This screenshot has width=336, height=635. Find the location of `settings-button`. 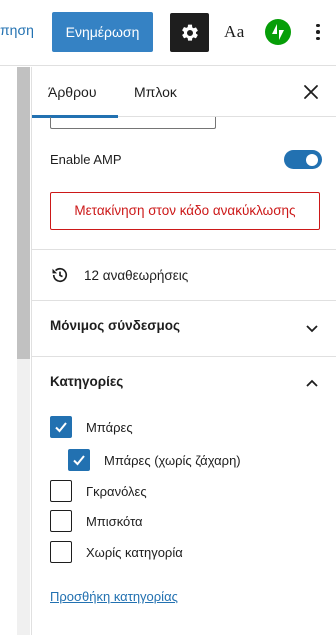

settings-button is located at coordinates (189, 32).